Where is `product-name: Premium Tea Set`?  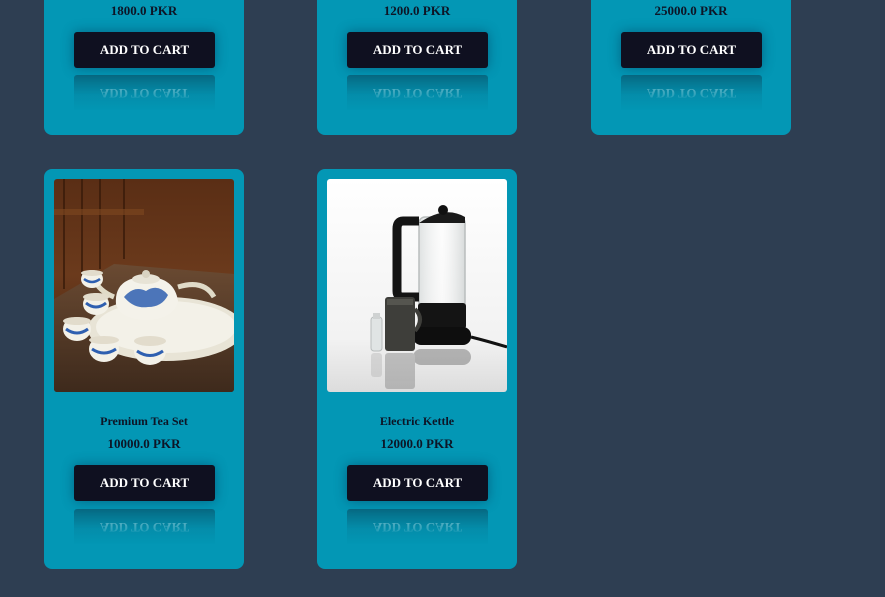
product-name: Premium Tea Set is located at coordinates (144, 421).